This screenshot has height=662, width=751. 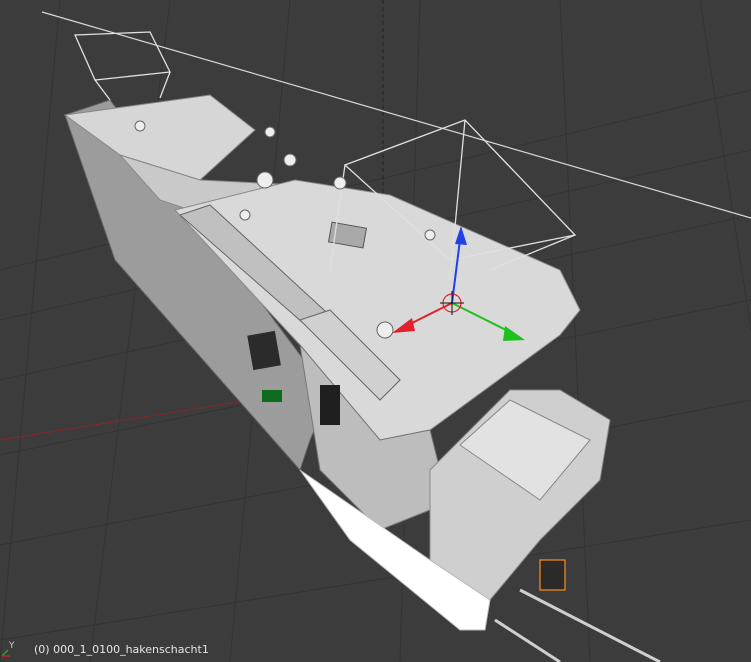 I want to click on axis-label-y: Y, so click(x=11, y=646).